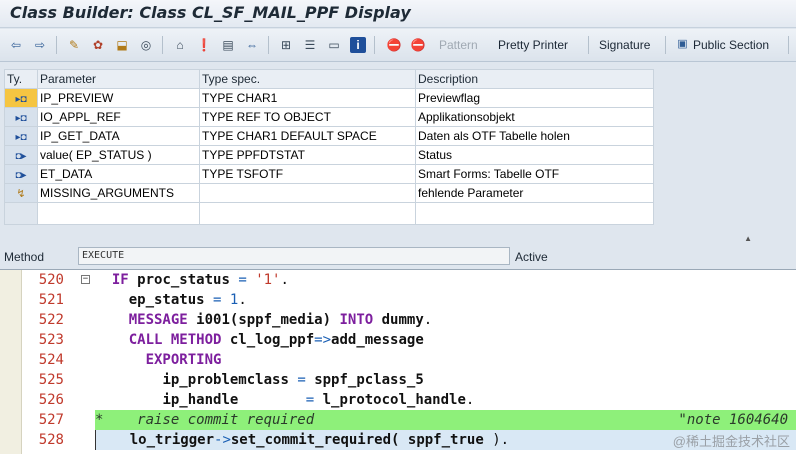  I want to click on breakpoint-icon: ⛔, so click(394, 45).